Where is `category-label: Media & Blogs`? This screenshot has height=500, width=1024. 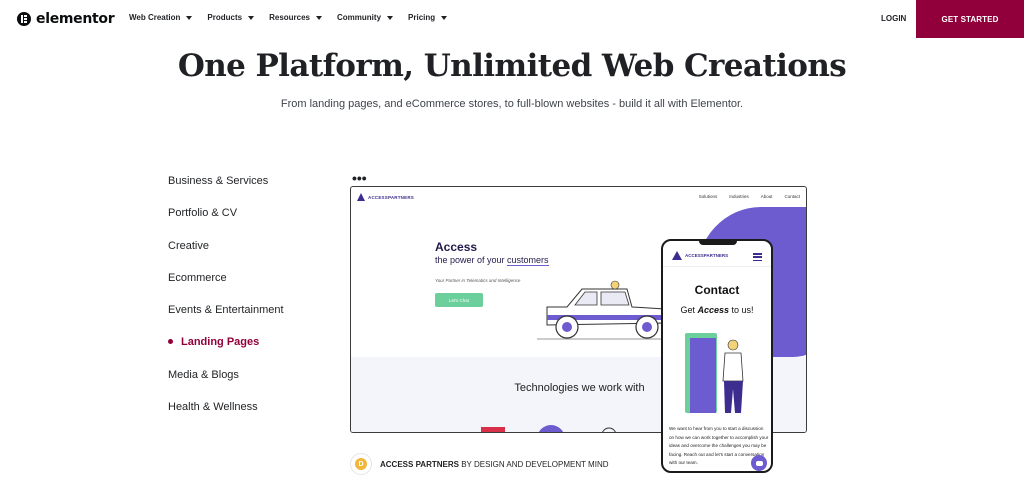 category-label: Media & Blogs is located at coordinates (203, 374).